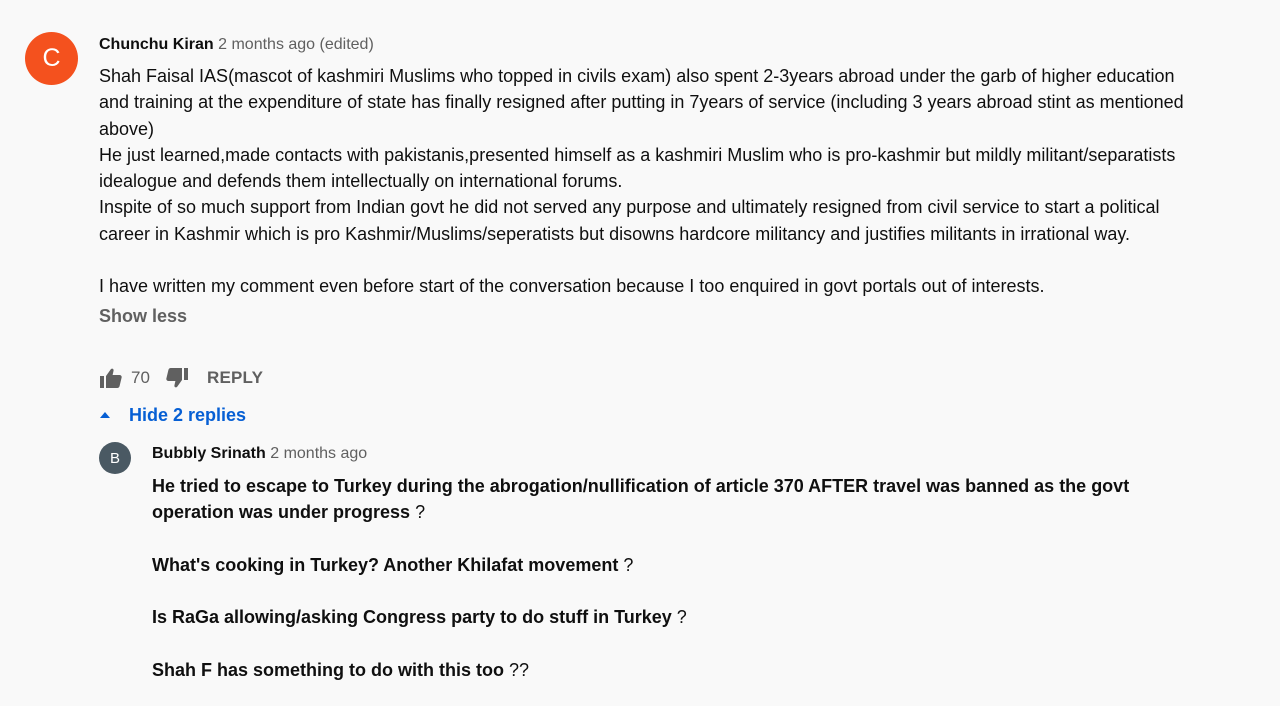 The height and width of the screenshot is (706, 1280). I want to click on thumbs-up-icon, so click(111, 378).